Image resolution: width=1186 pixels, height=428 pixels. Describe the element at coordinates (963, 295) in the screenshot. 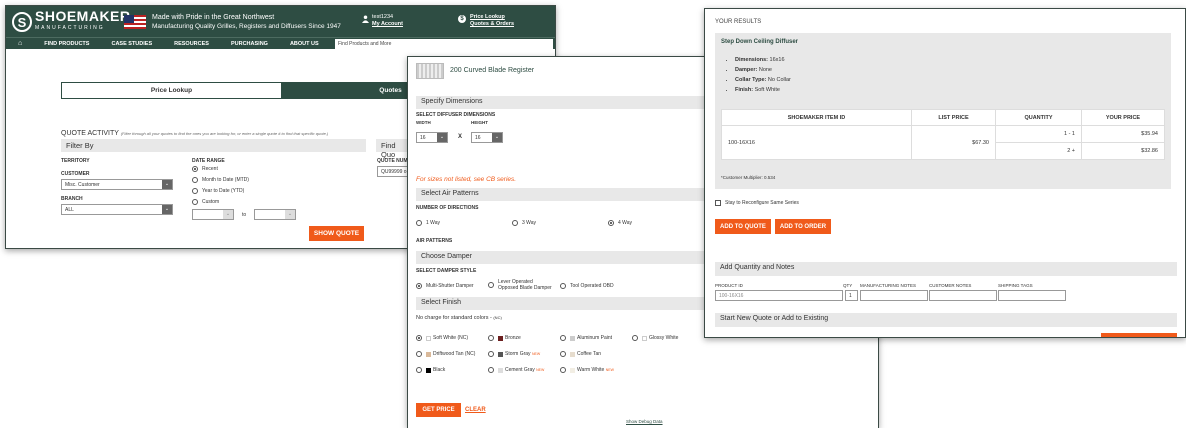

I see `customer-notes-field` at that location.